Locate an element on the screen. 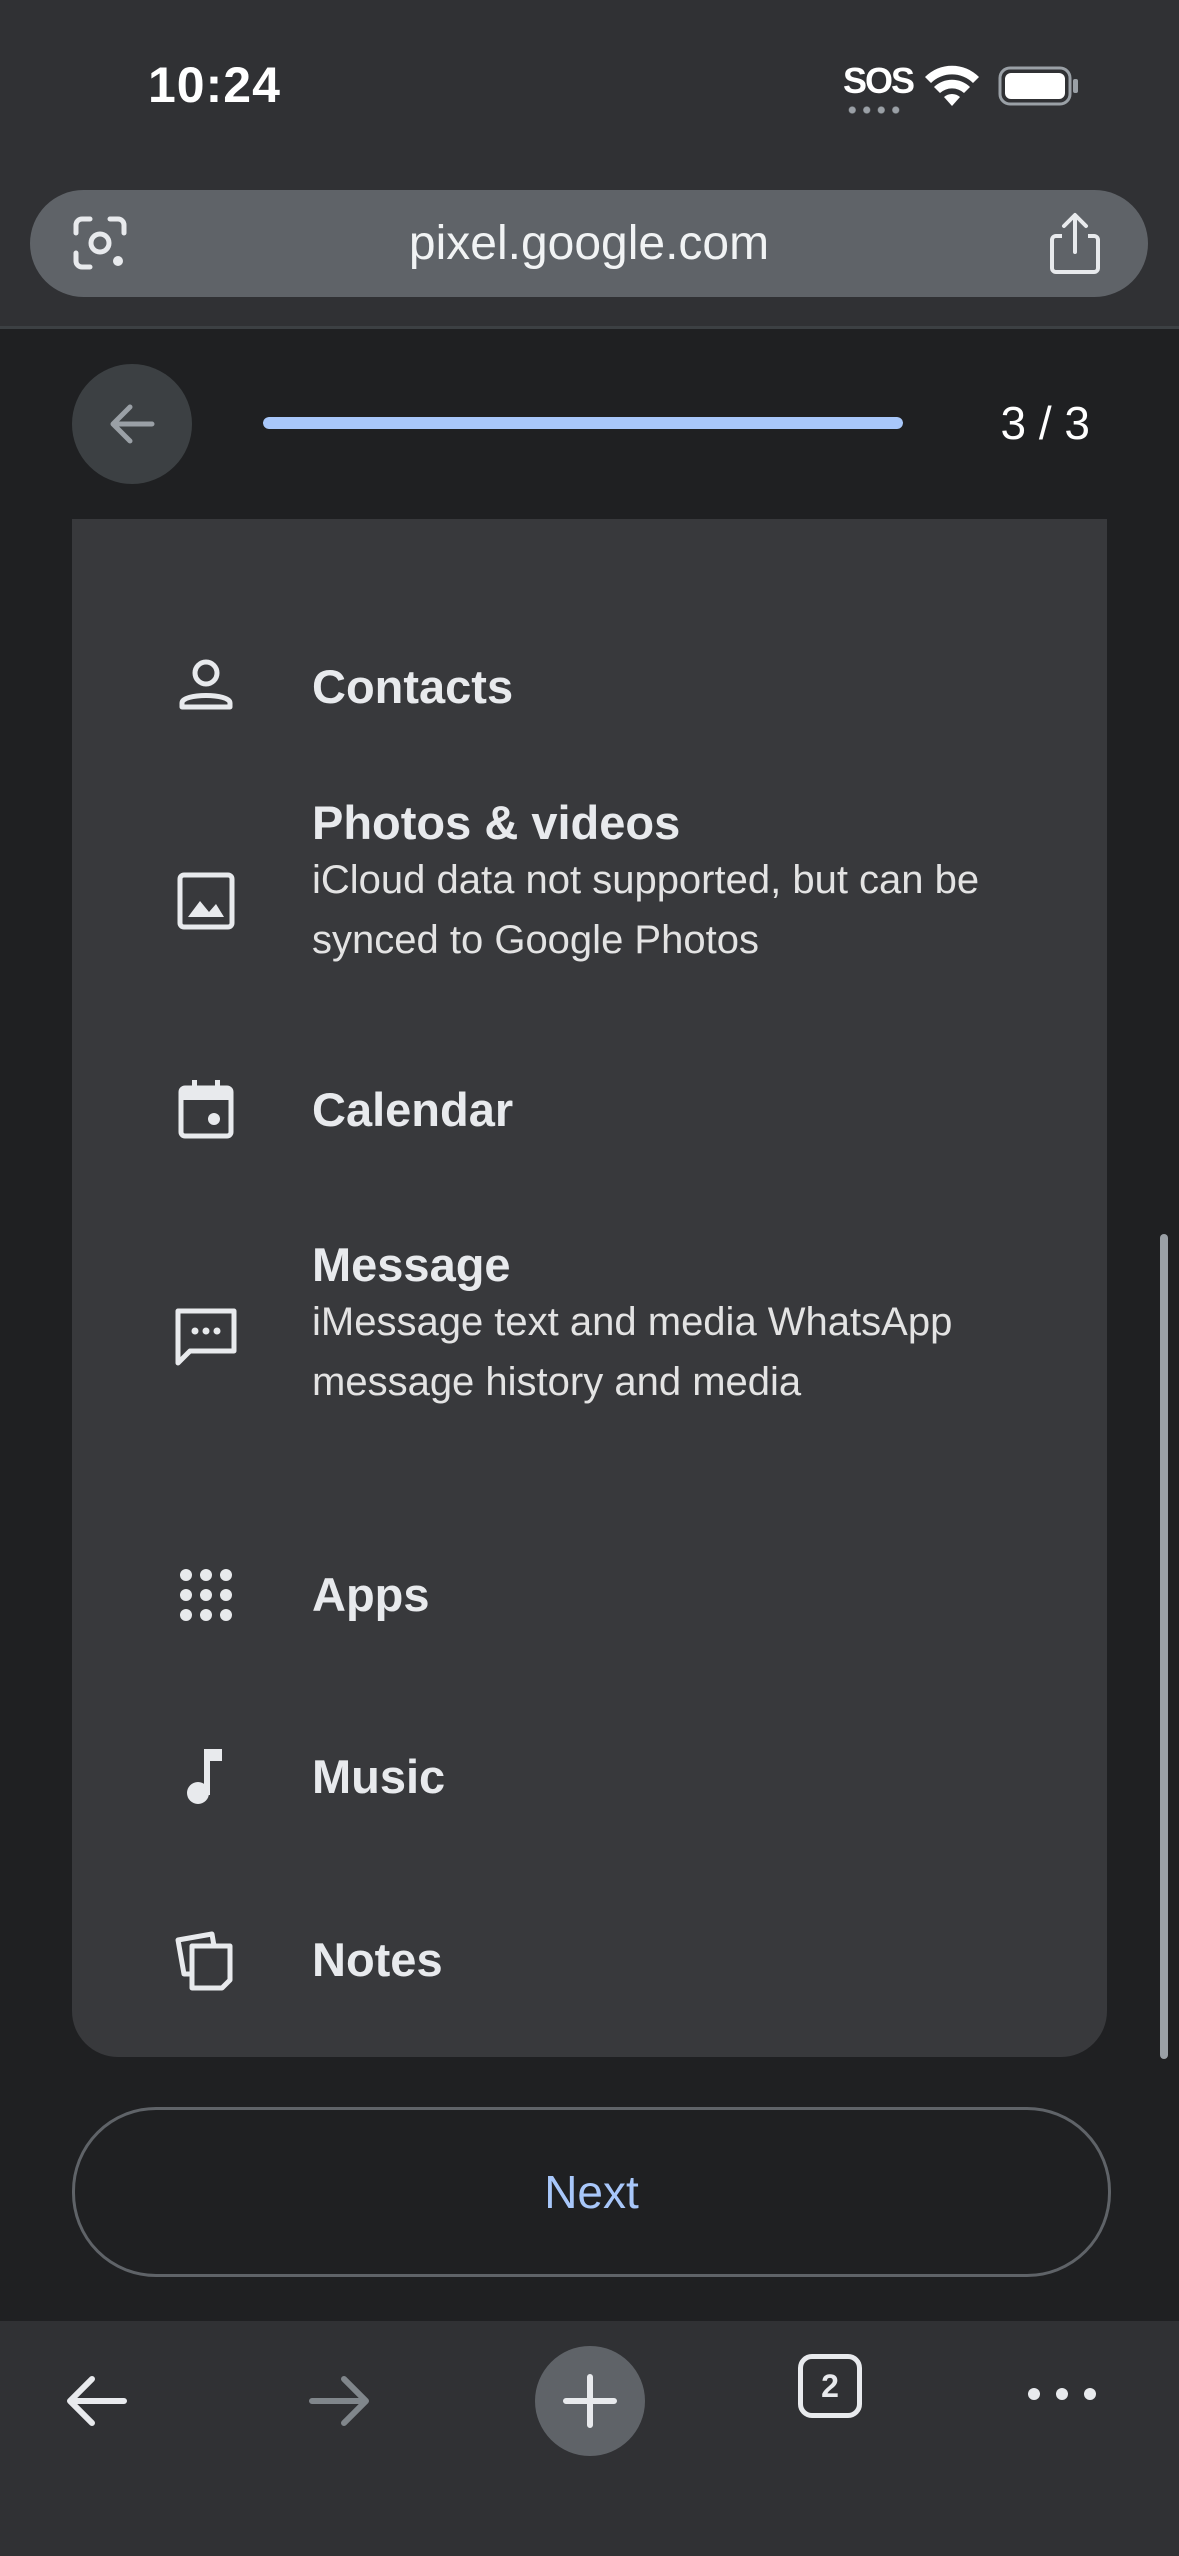  item-title: Photos & videos is located at coordinates (496, 822).